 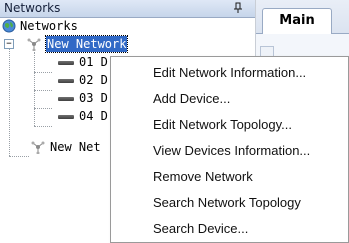 I want to click on tree-item-device: 04 D, so click(x=55, y=116).